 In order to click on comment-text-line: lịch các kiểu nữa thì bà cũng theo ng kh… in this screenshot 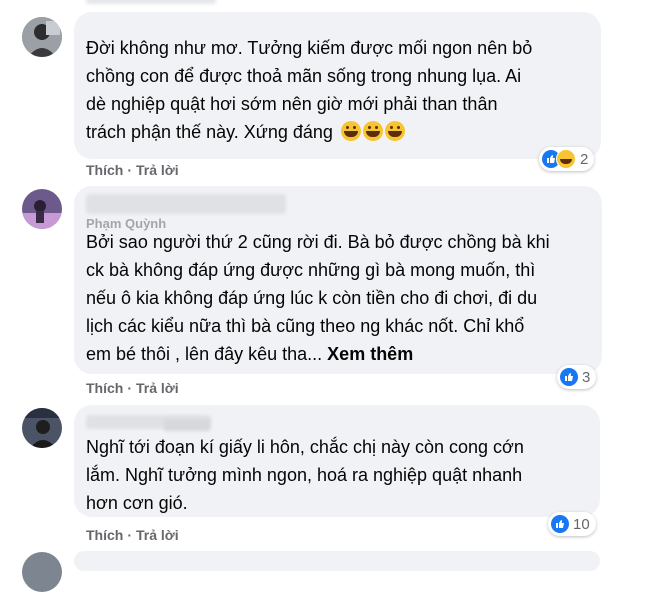, I will do `click(305, 326)`.